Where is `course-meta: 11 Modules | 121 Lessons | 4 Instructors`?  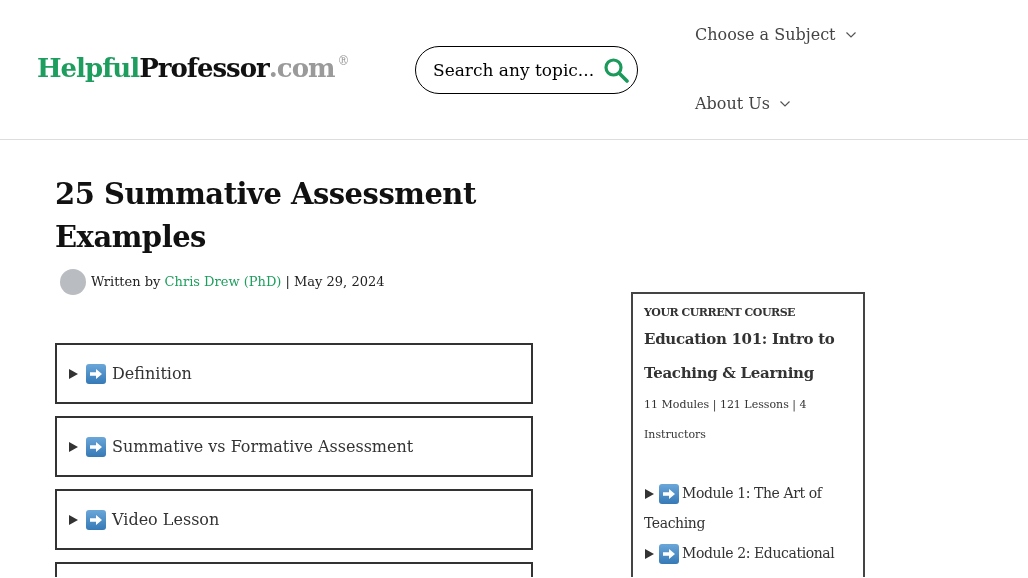
course-meta: 11 Modules | 121 Lessons | 4 Instructors is located at coordinates (726, 420).